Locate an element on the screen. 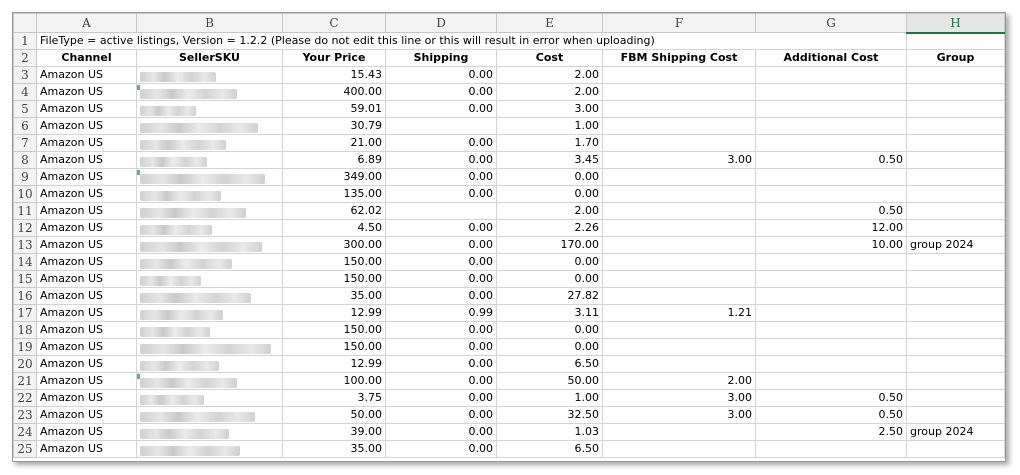  cell-your-price: 50.00 is located at coordinates (334, 415).